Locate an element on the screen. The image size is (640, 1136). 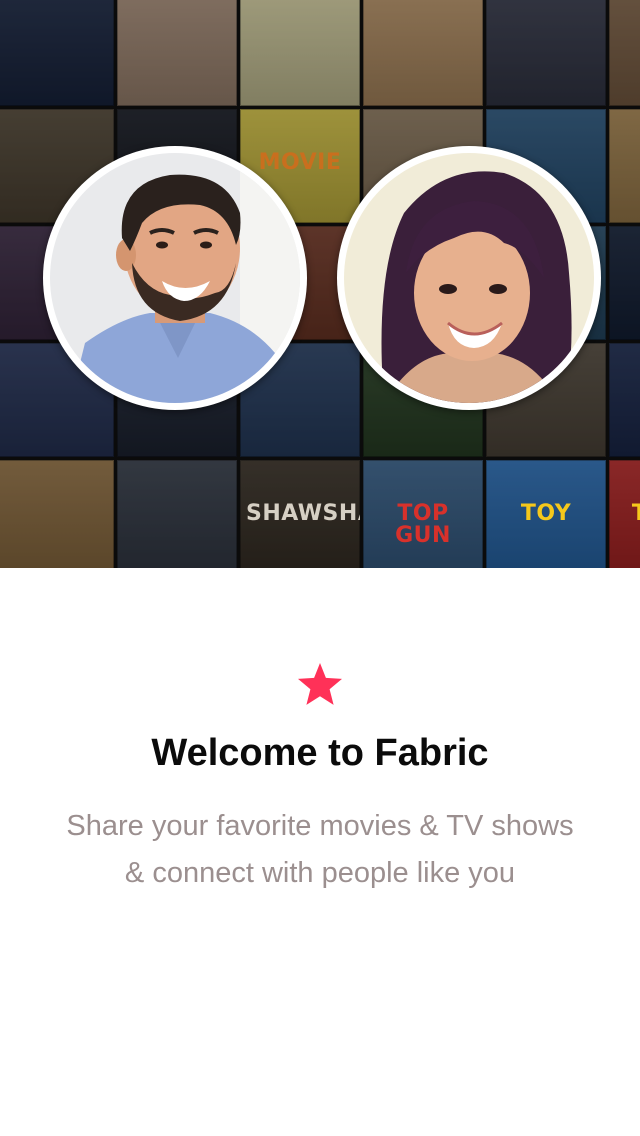
star-icon is located at coordinates (320, 684).